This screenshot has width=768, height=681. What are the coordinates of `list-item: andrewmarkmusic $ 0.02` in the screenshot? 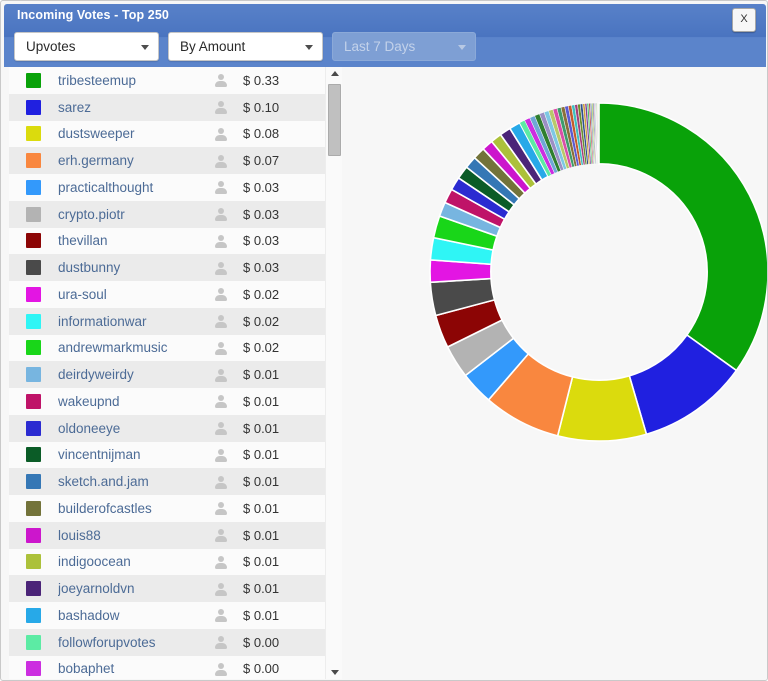 It's located at (167, 348).